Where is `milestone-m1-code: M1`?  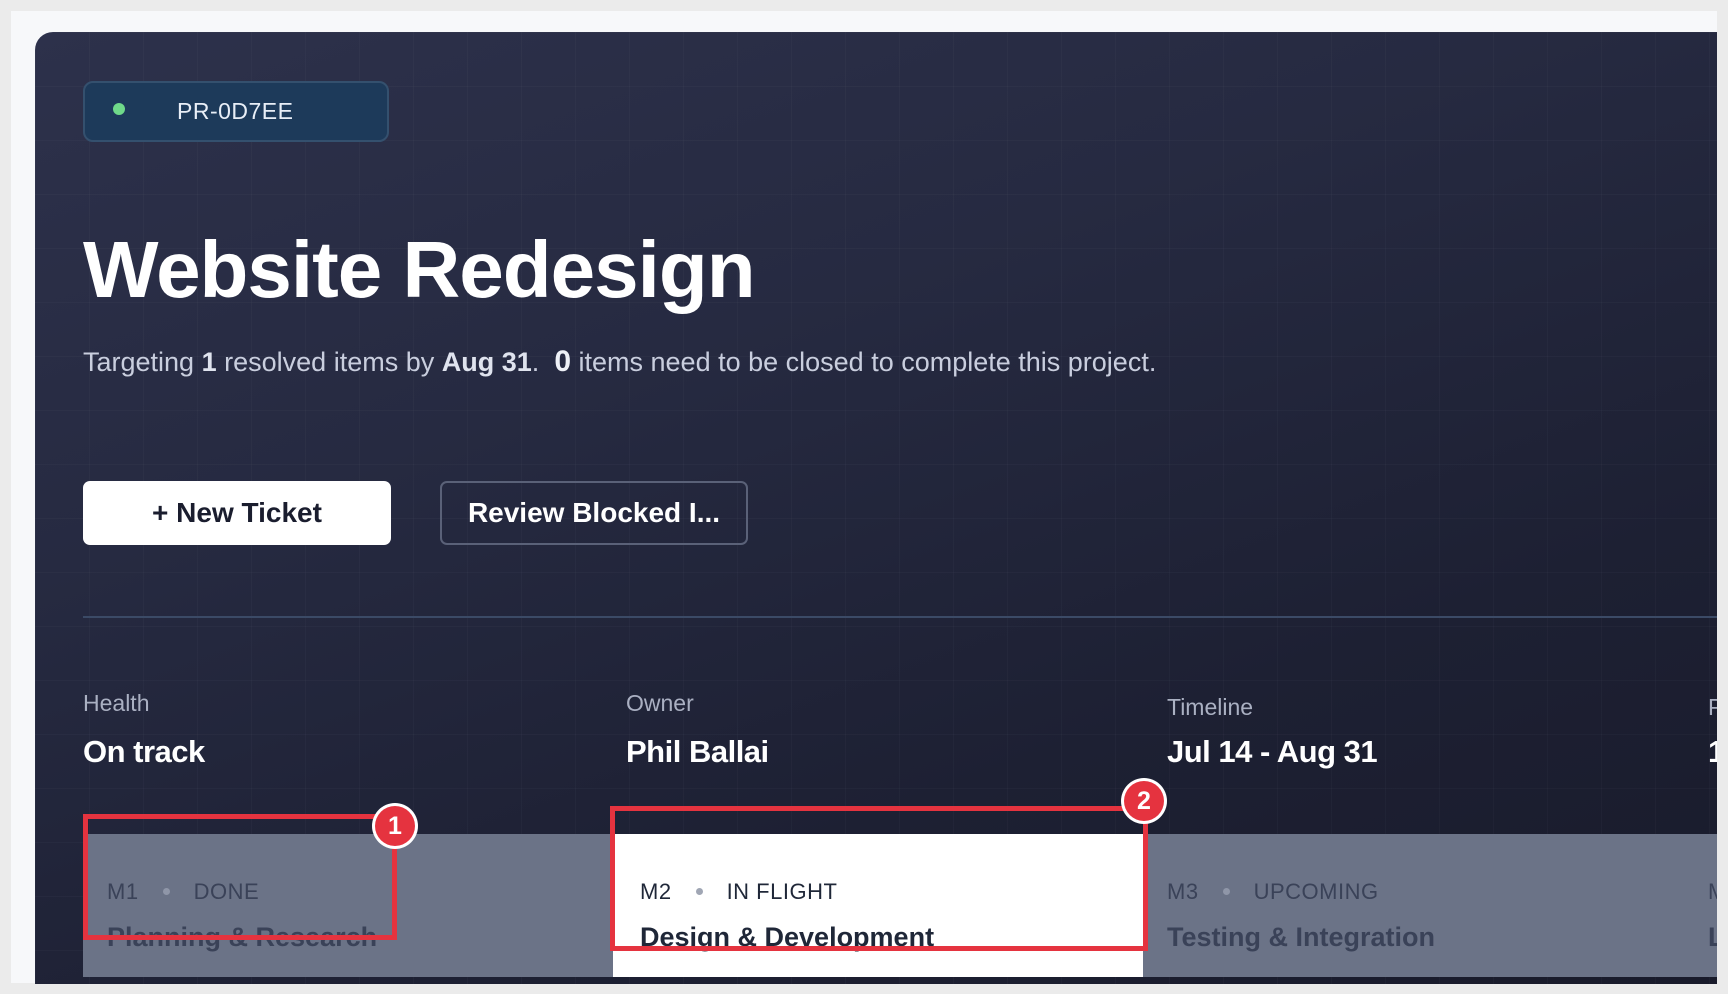 milestone-m1-code: M1 is located at coordinates (123, 891).